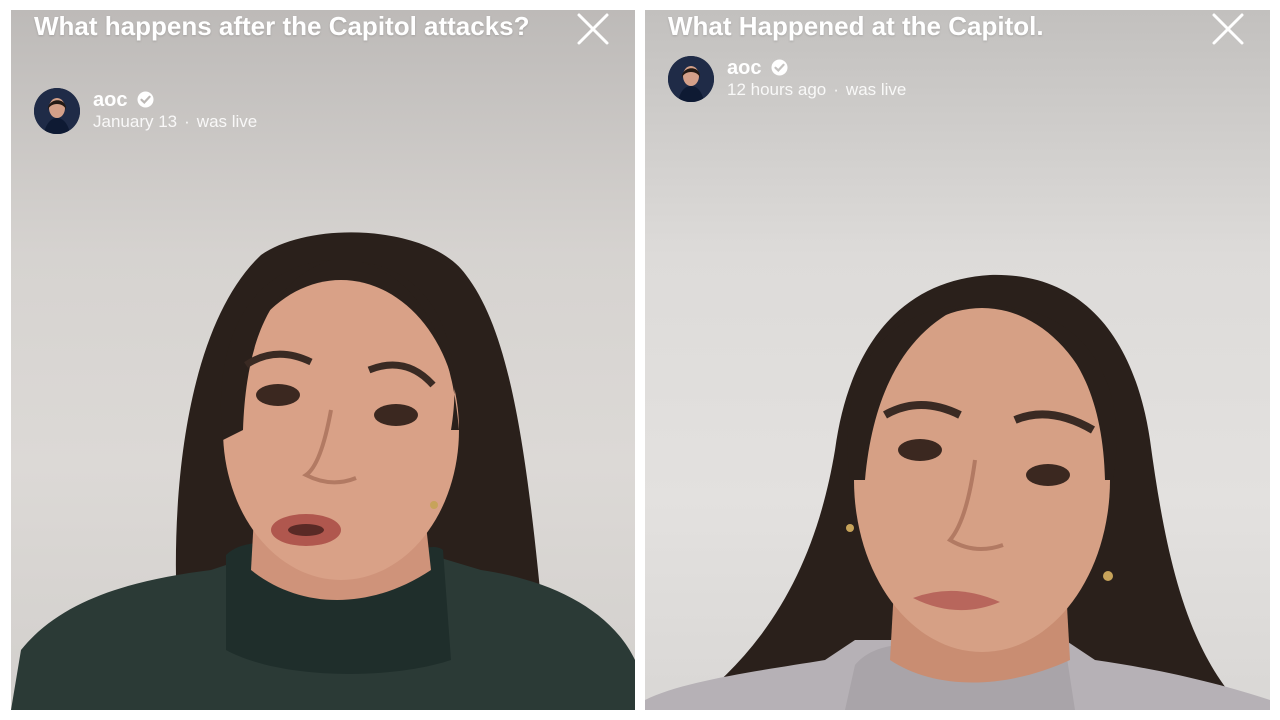 This screenshot has width=1280, height=720. I want to click on broadcast-date: 12 hours ago, so click(777, 89).